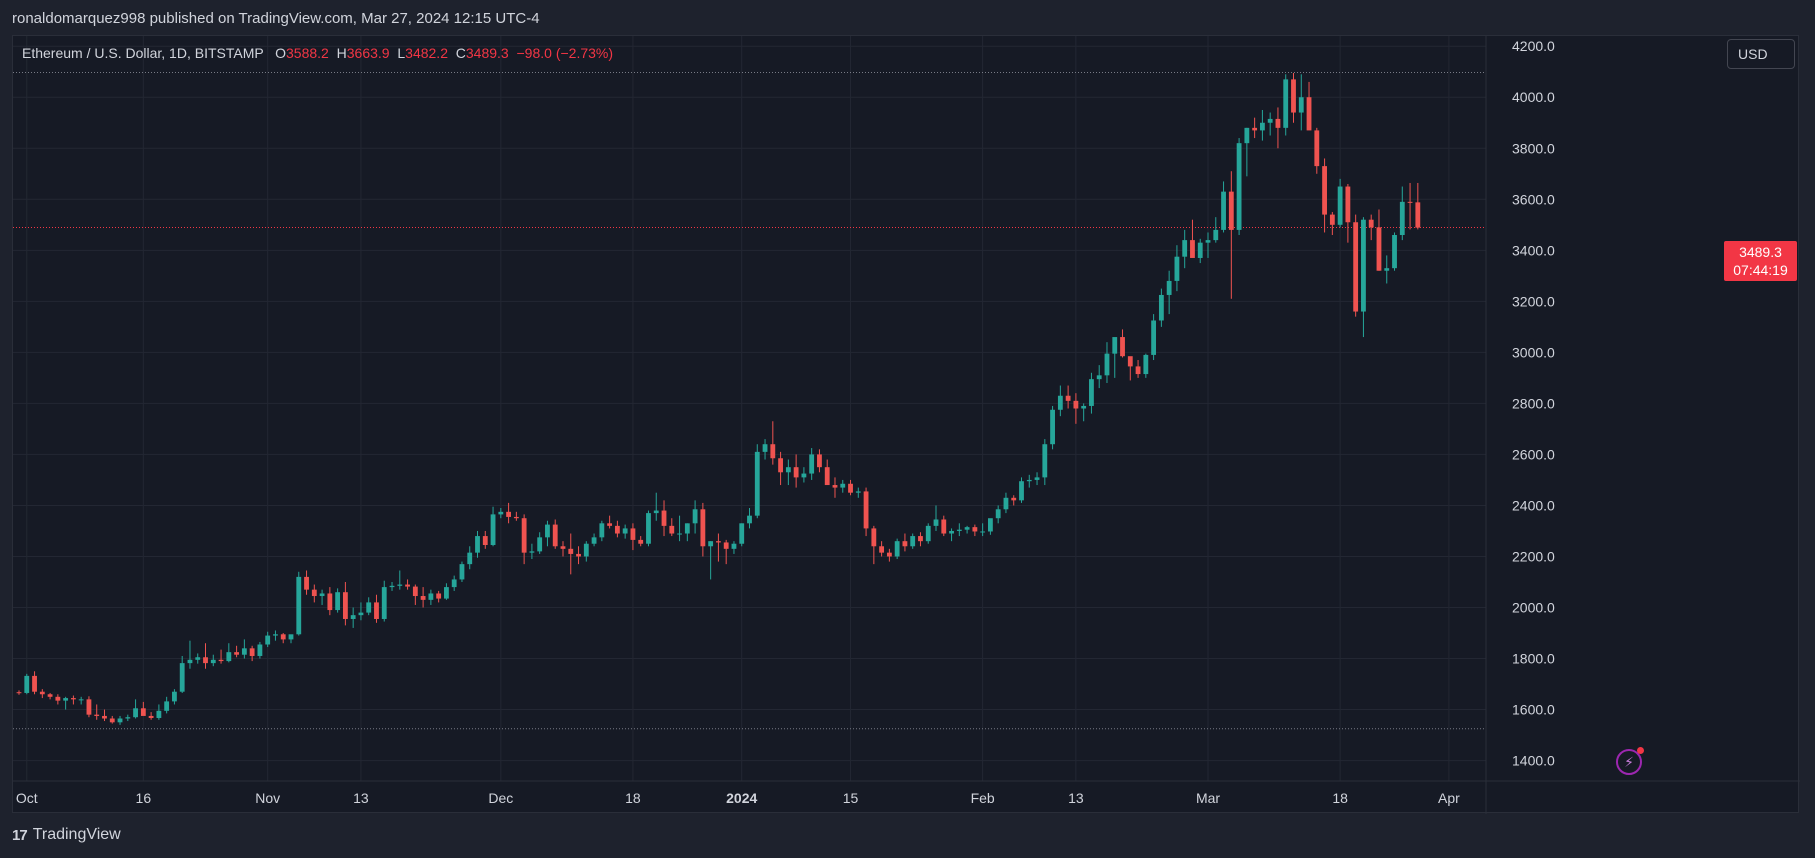  Describe the element at coordinates (1533, 659) in the screenshot. I see `y-tick-label: 1800.0` at that location.